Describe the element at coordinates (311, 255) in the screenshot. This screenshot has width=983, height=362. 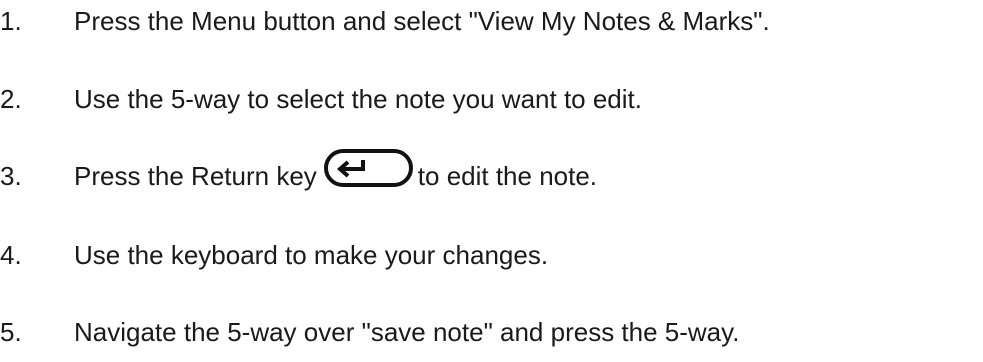
I see `step-text: Use the keyboard to make your changes.` at that location.